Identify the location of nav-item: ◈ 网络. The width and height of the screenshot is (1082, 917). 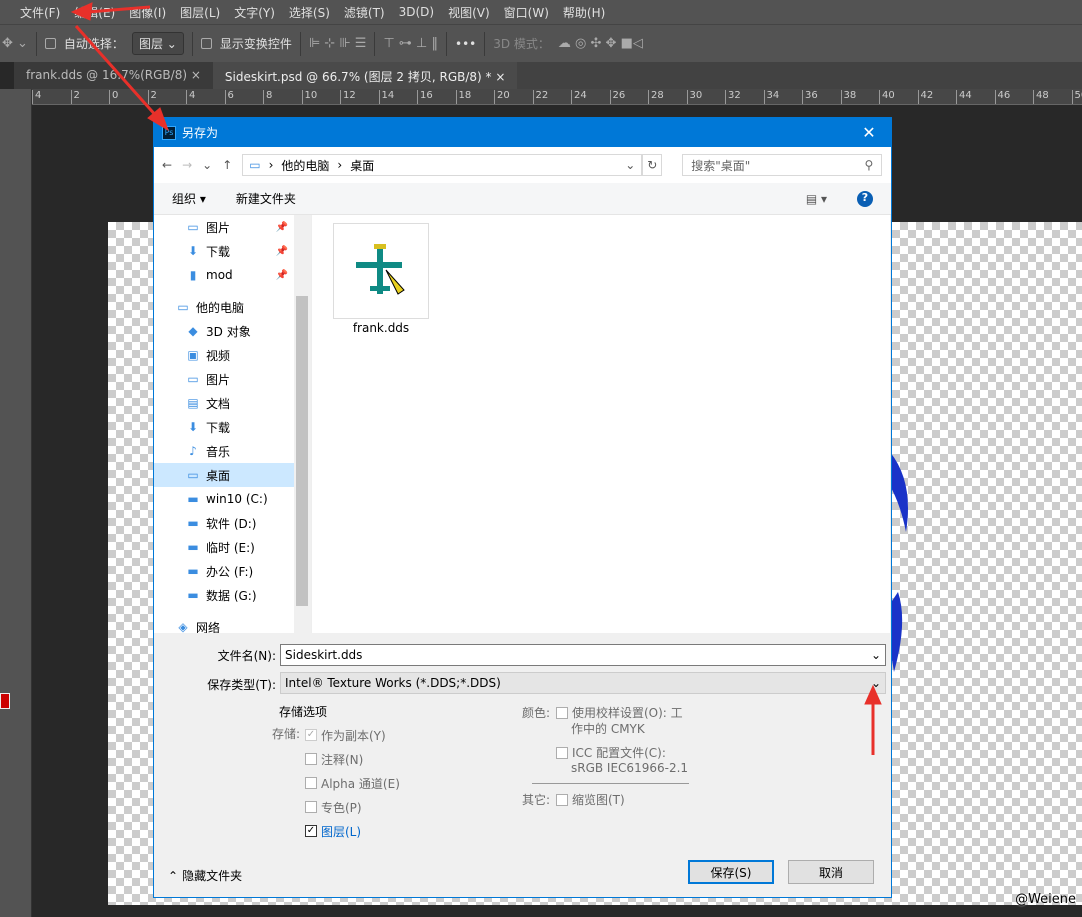
(232, 624).